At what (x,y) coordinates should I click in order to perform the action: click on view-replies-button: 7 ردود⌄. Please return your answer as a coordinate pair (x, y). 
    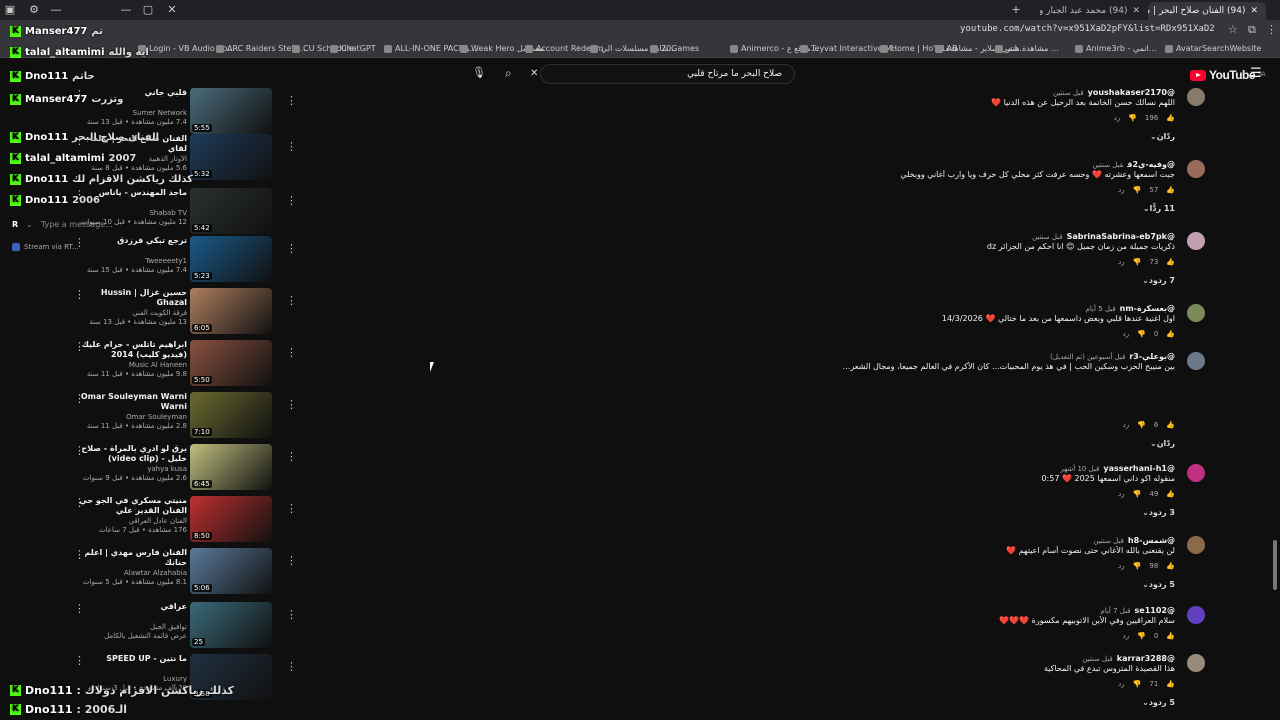
    Looking at the image, I should click on (1158, 280).